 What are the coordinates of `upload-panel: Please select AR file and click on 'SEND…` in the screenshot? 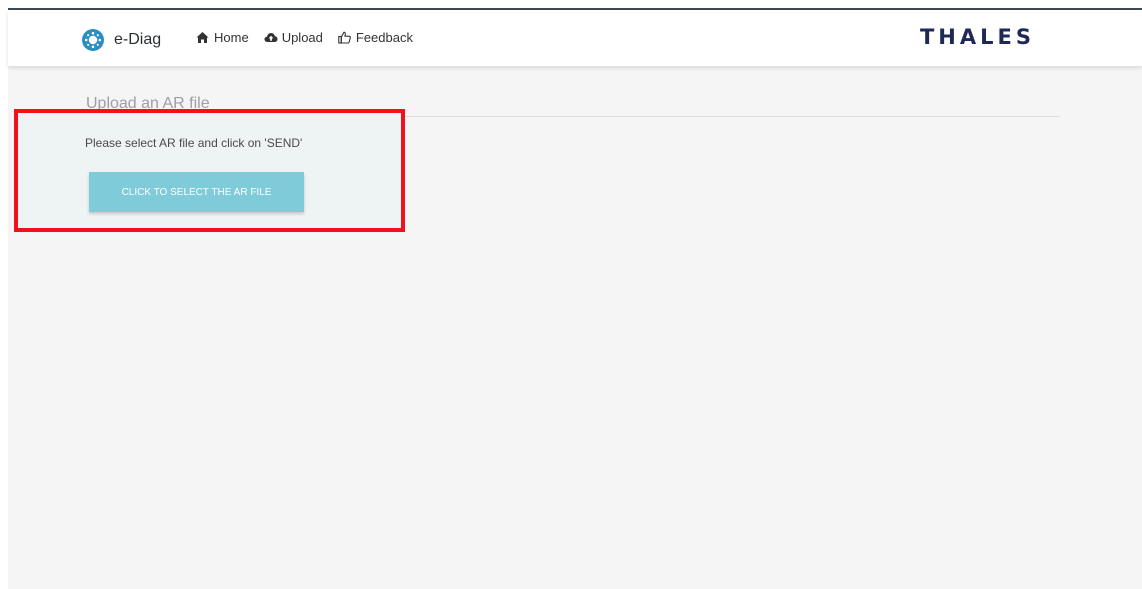 It's located at (209, 170).